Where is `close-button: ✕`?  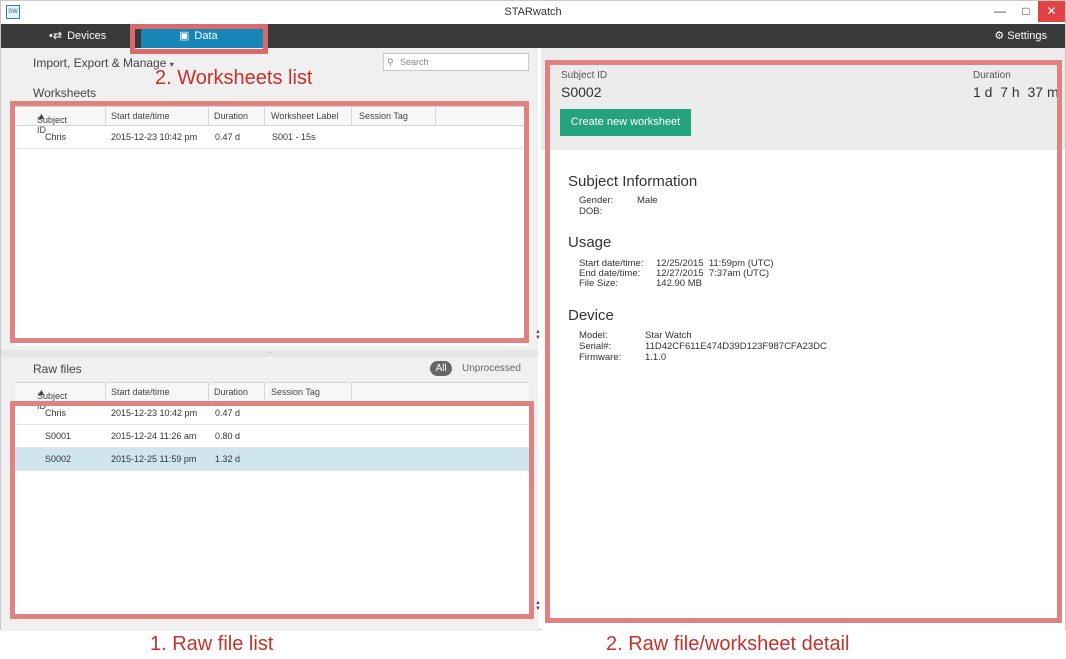
close-button: ✕ is located at coordinates (1051, 11).